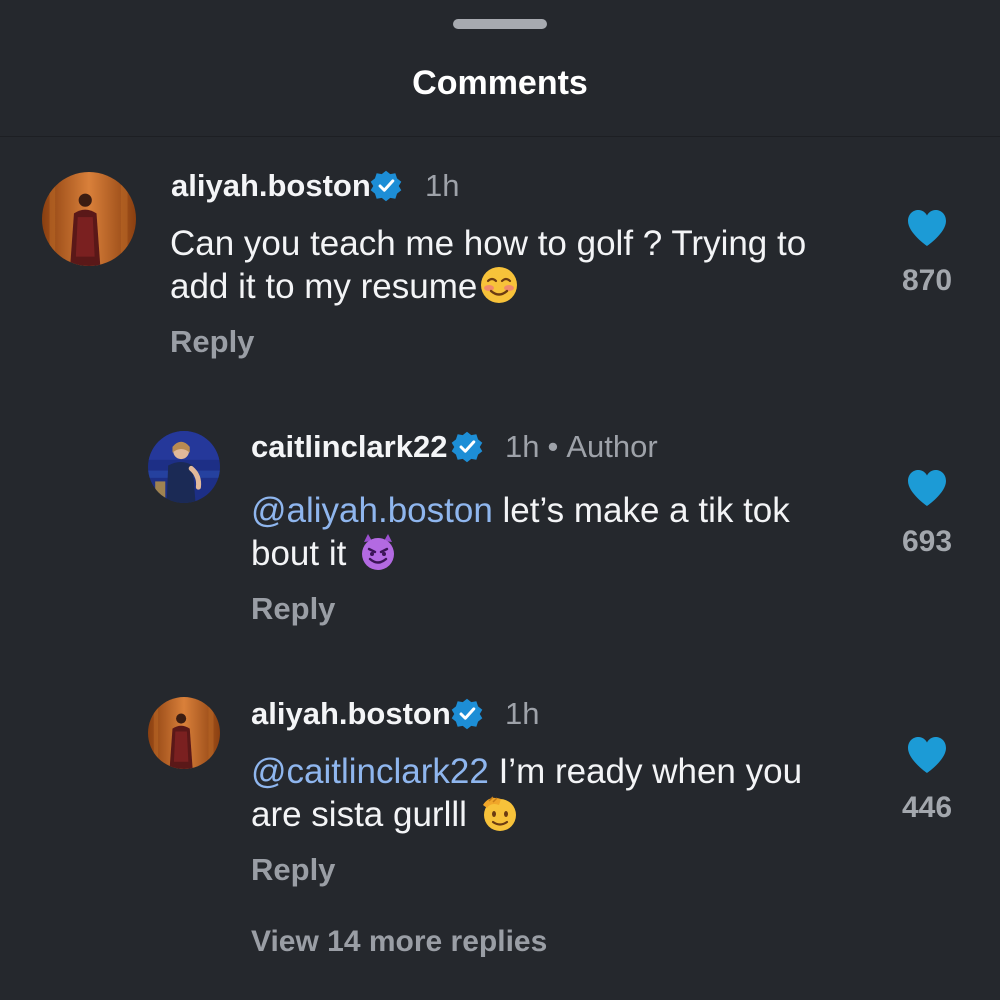 The height and width of the screenshot is (1000, 1000). What do you see at coordinates (499, 285) in the screenshot?
I see `smiling-blushing-face-icon` at bounding box center [499, 285].